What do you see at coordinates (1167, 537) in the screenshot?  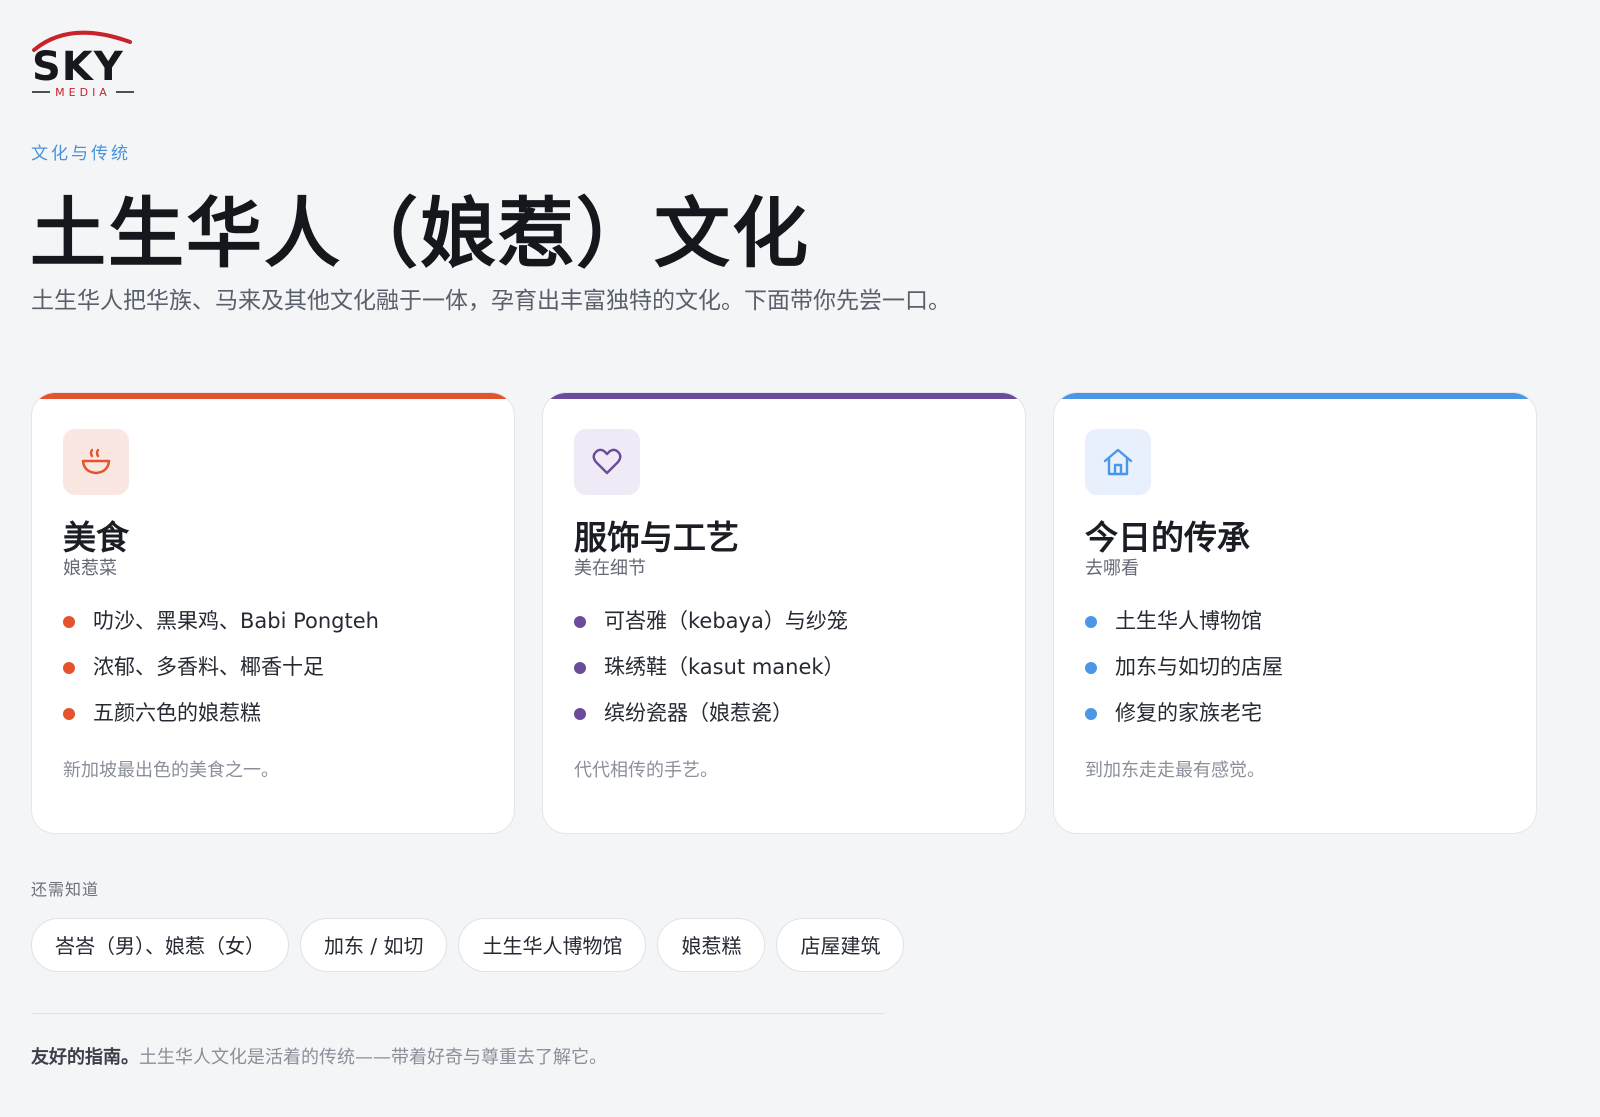 I see `card-title: 今日的传承` at bounding box center [1167, 537].